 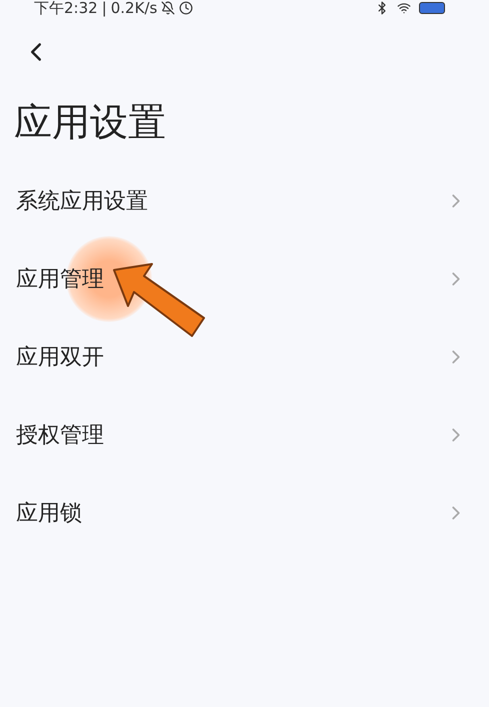 I want to click on settings-item: 系统应用设置, so click(x=244, y=201).